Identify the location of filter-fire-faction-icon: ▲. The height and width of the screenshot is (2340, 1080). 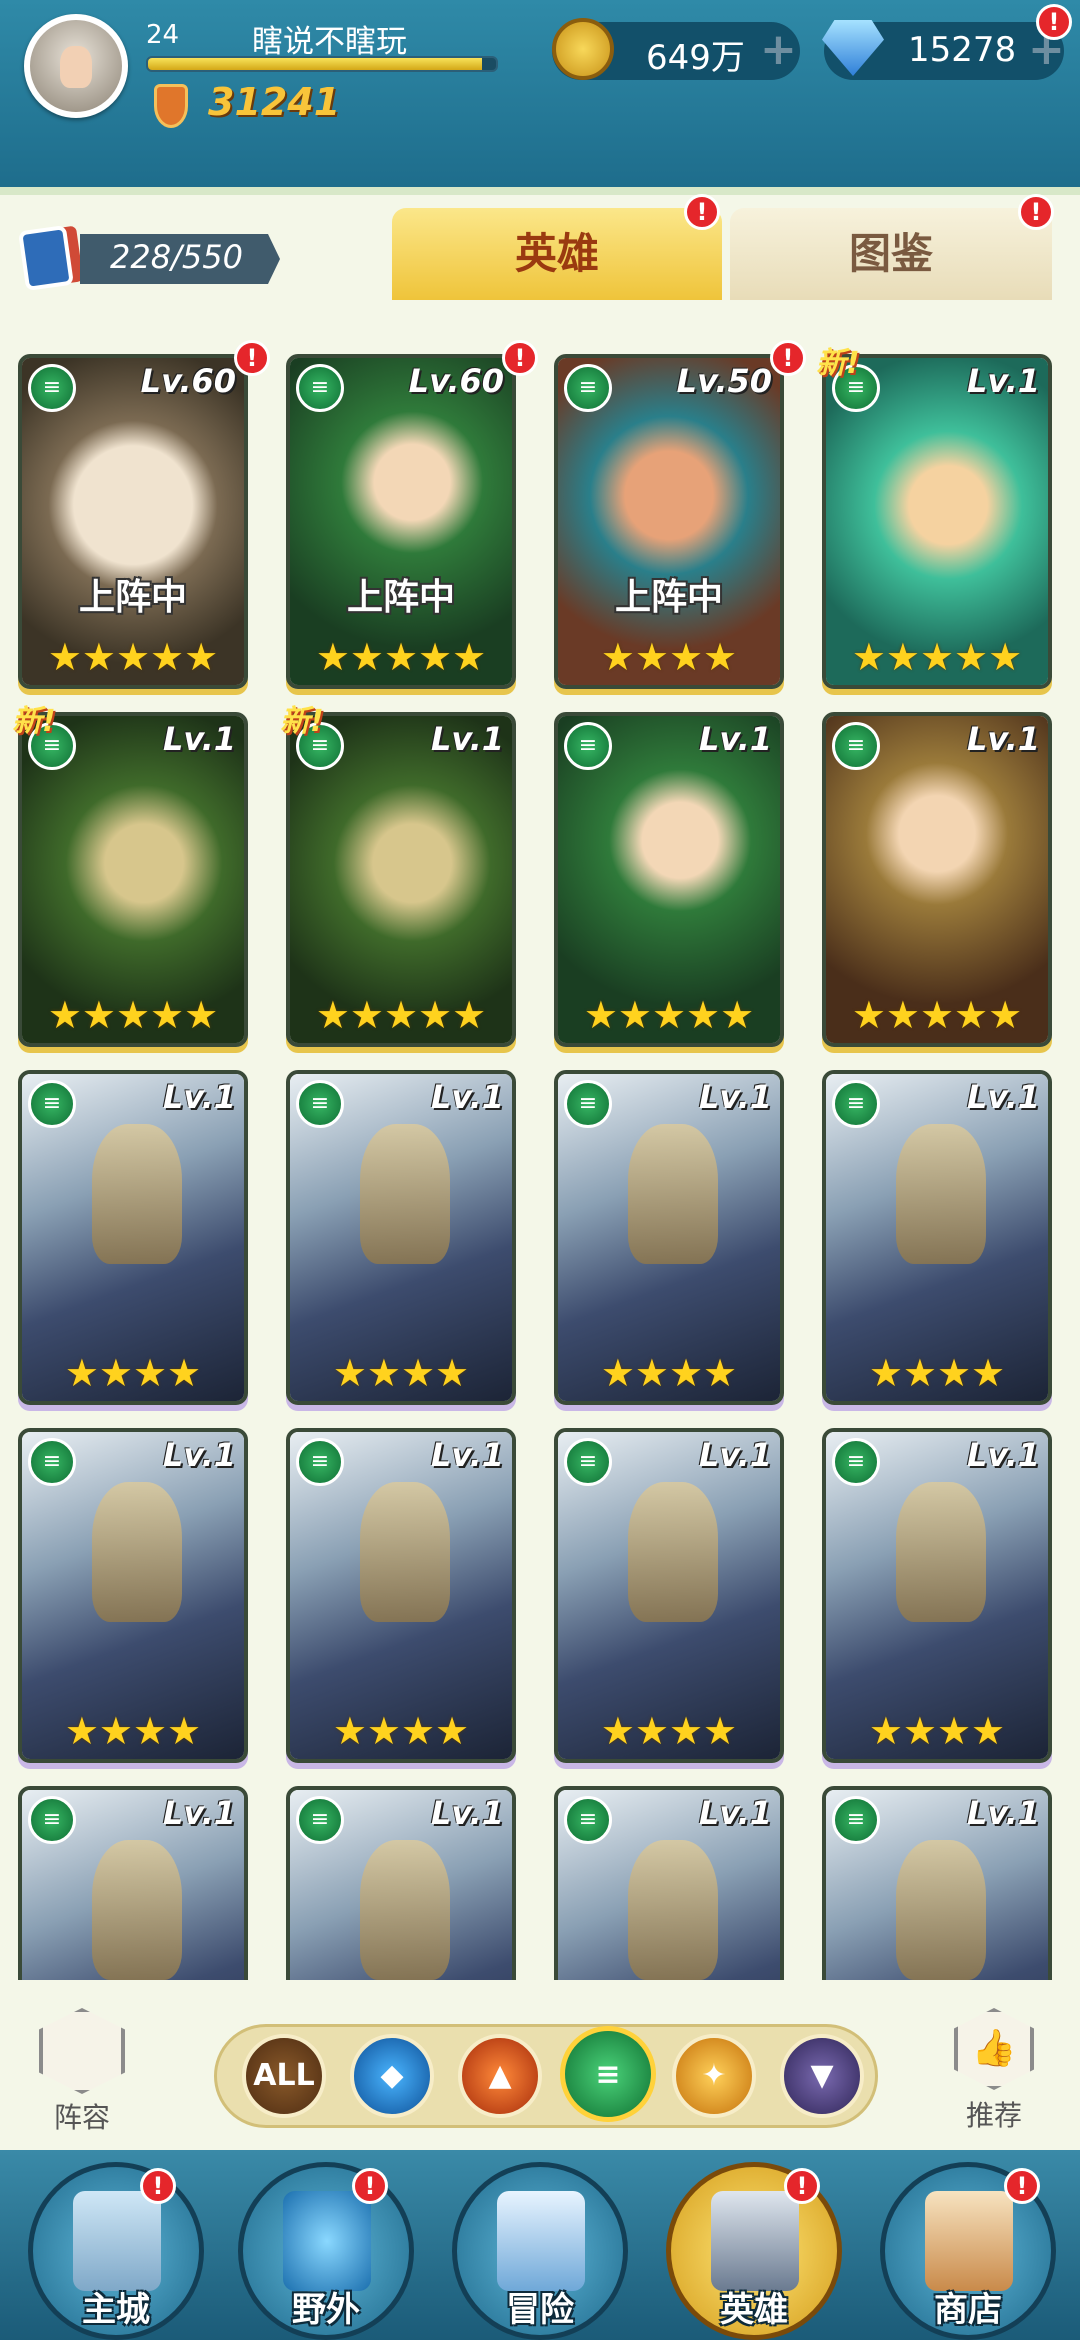
(500, 2076).